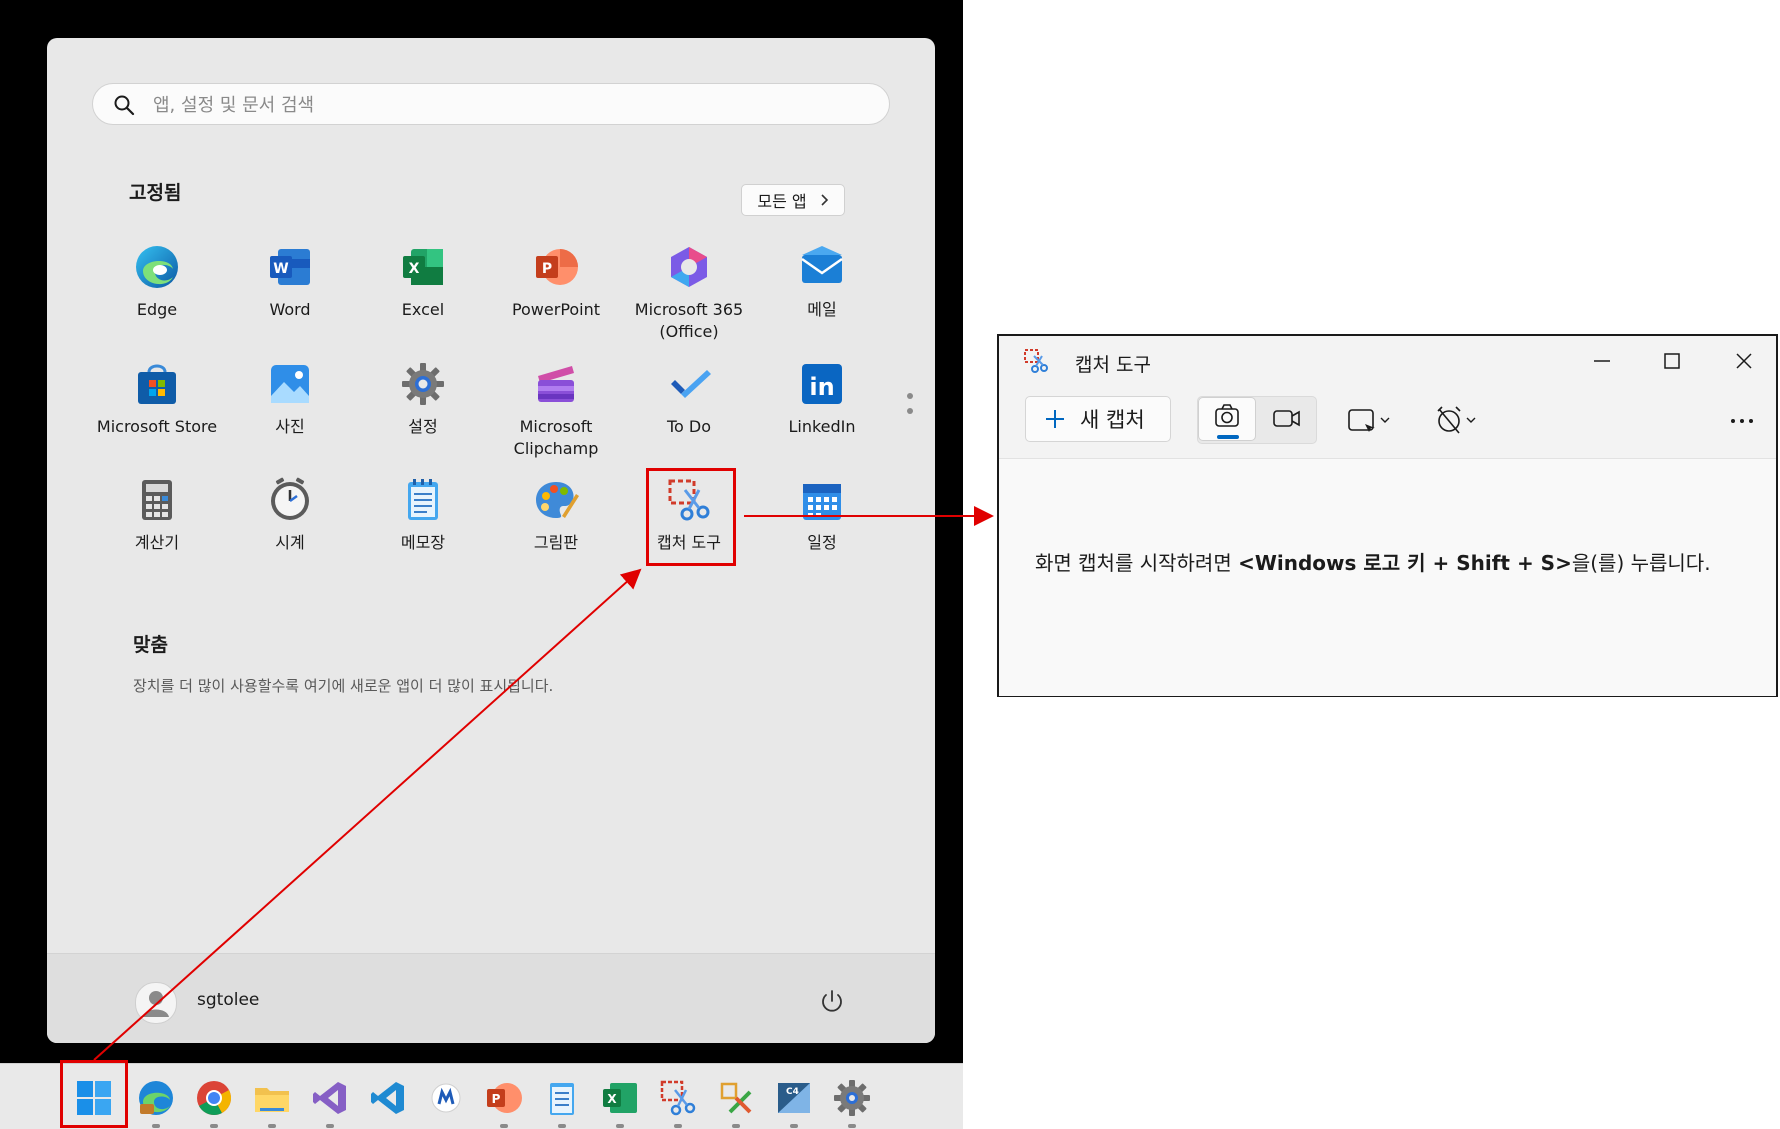 Image resolution: width=1780 pixels, height=1129 pixels. What do you see at coordinates (689, 426) in the screenshot?
I see `pinned-app-label: To Do` at bounding box center [689, 426].